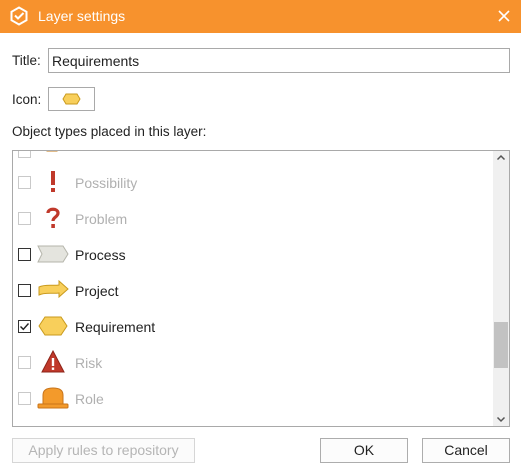 This screenshot has height=476, width=521. What do you see at coordinates (53, 398) in the screenshot?
I see `role-hat-icon` at bounding box center [53, 398].